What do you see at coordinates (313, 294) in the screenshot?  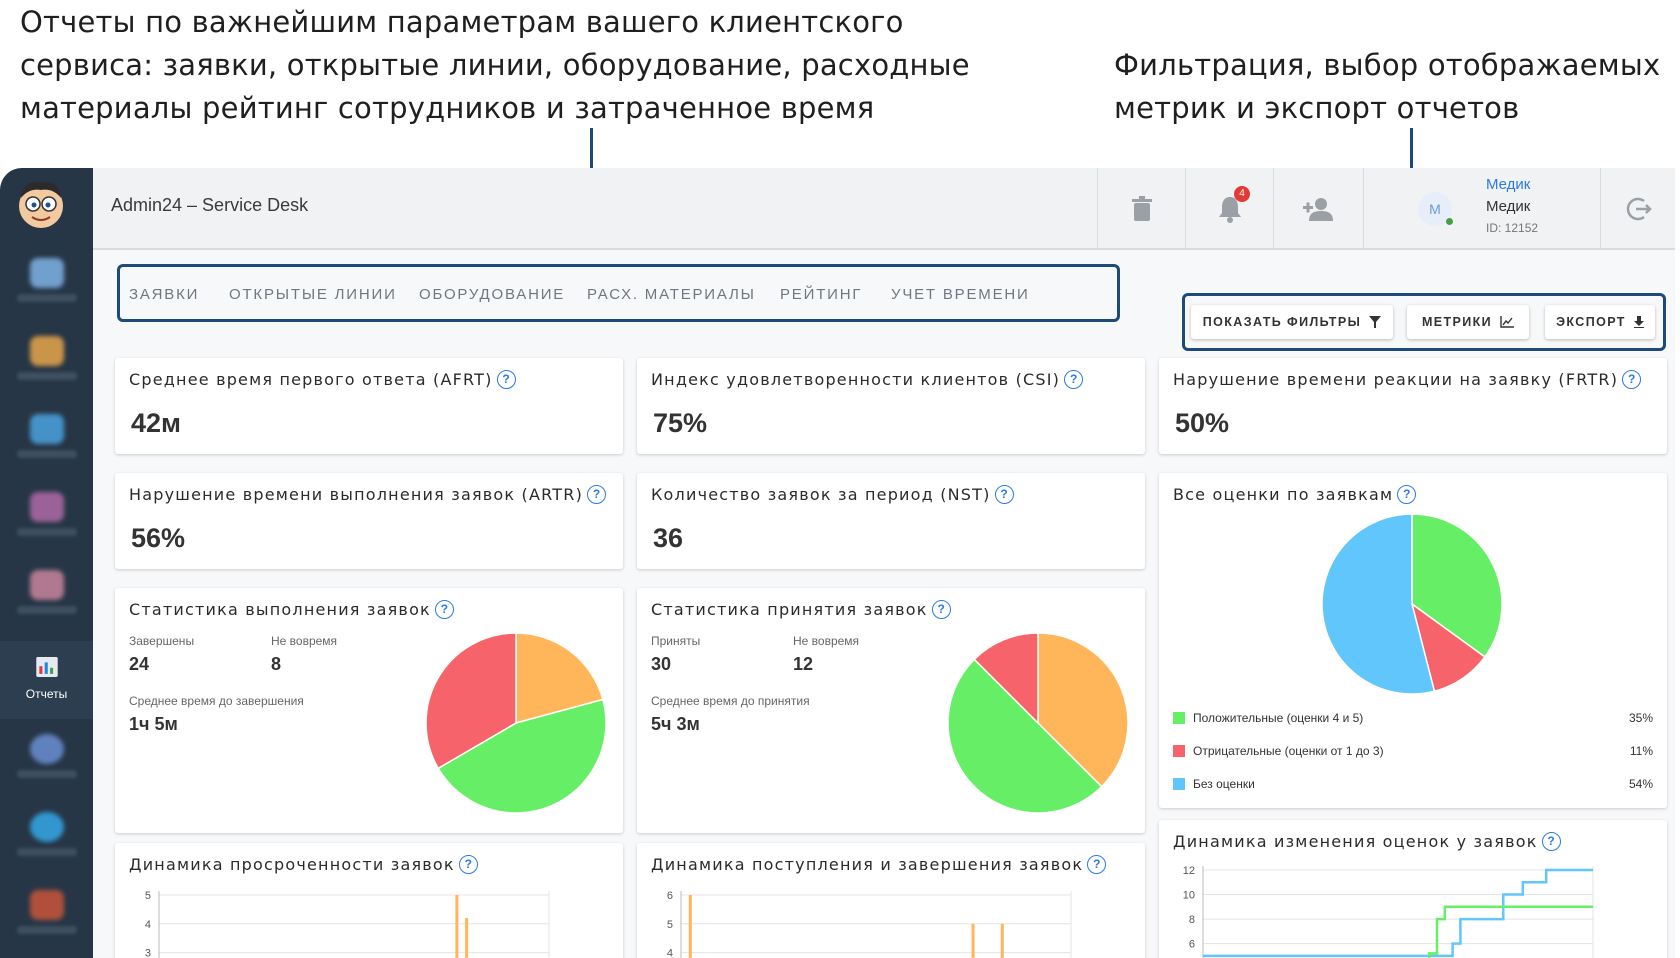 I see `tab-open-lines: ОТКРЫТЫЕ ЛИНИИ` at bounding box center [313, 294].